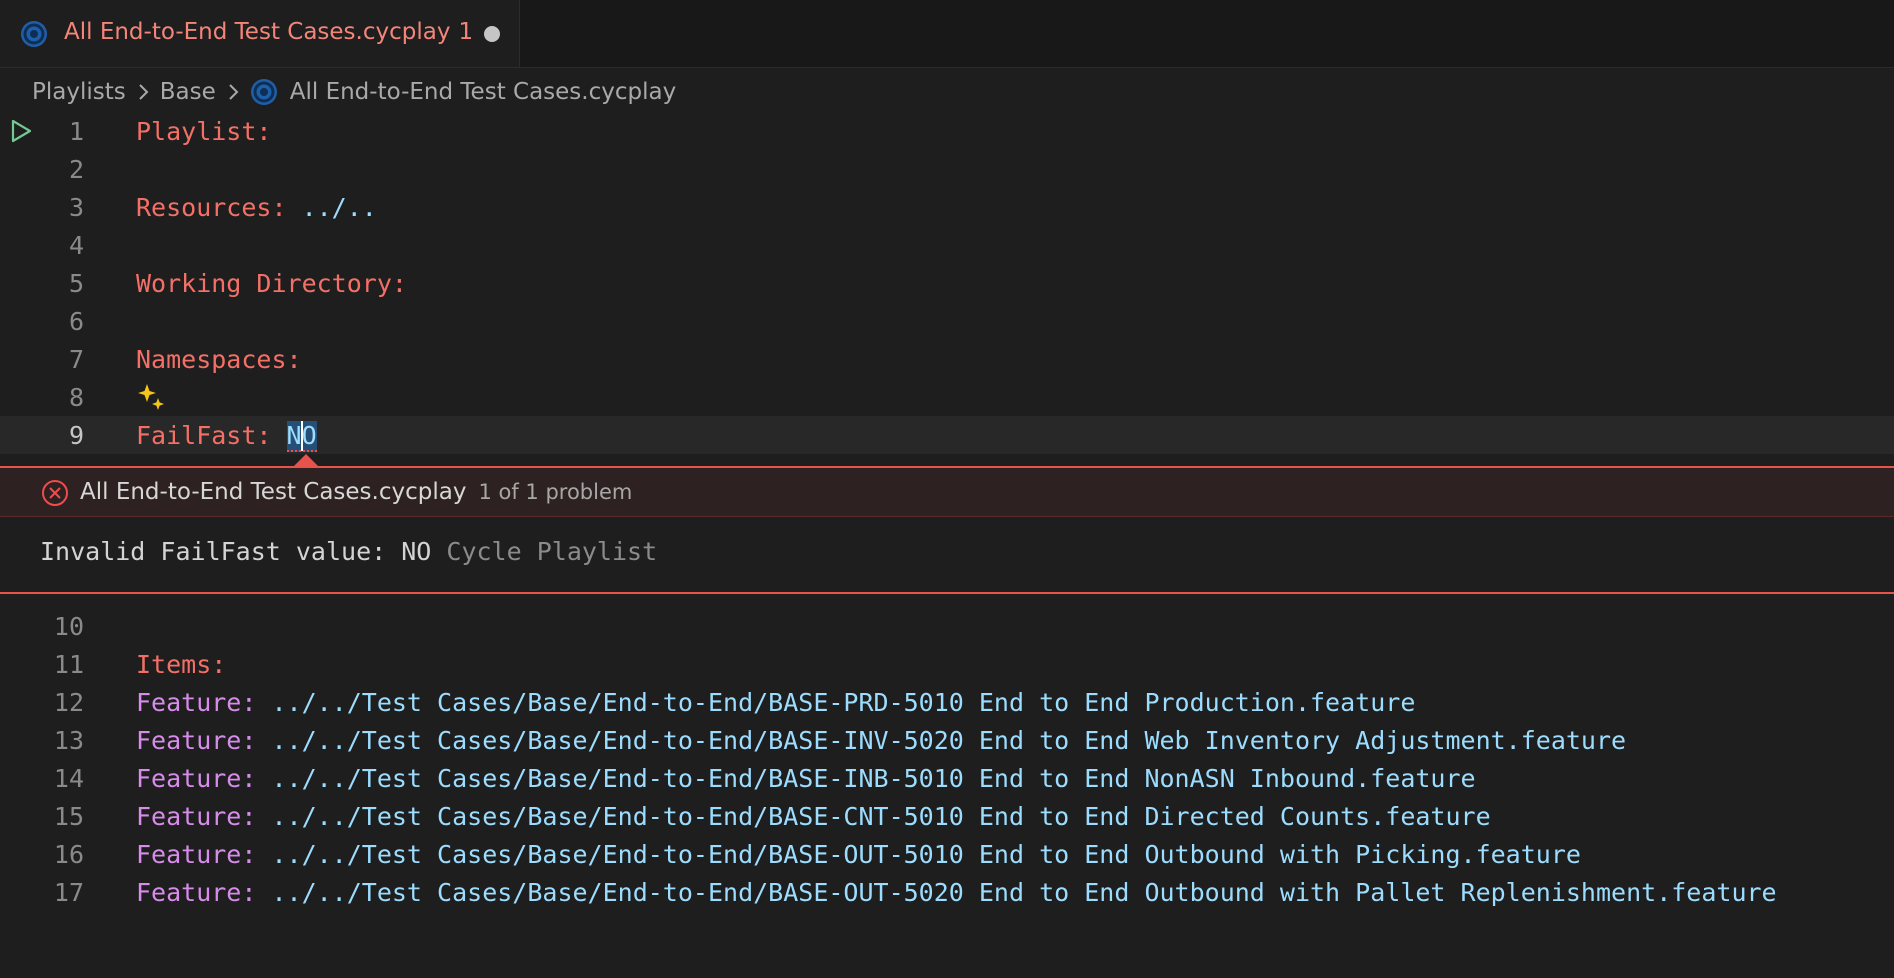 This screenshot has width=1894, height=978. I want to click on line-number: 7, so click(76, 359).